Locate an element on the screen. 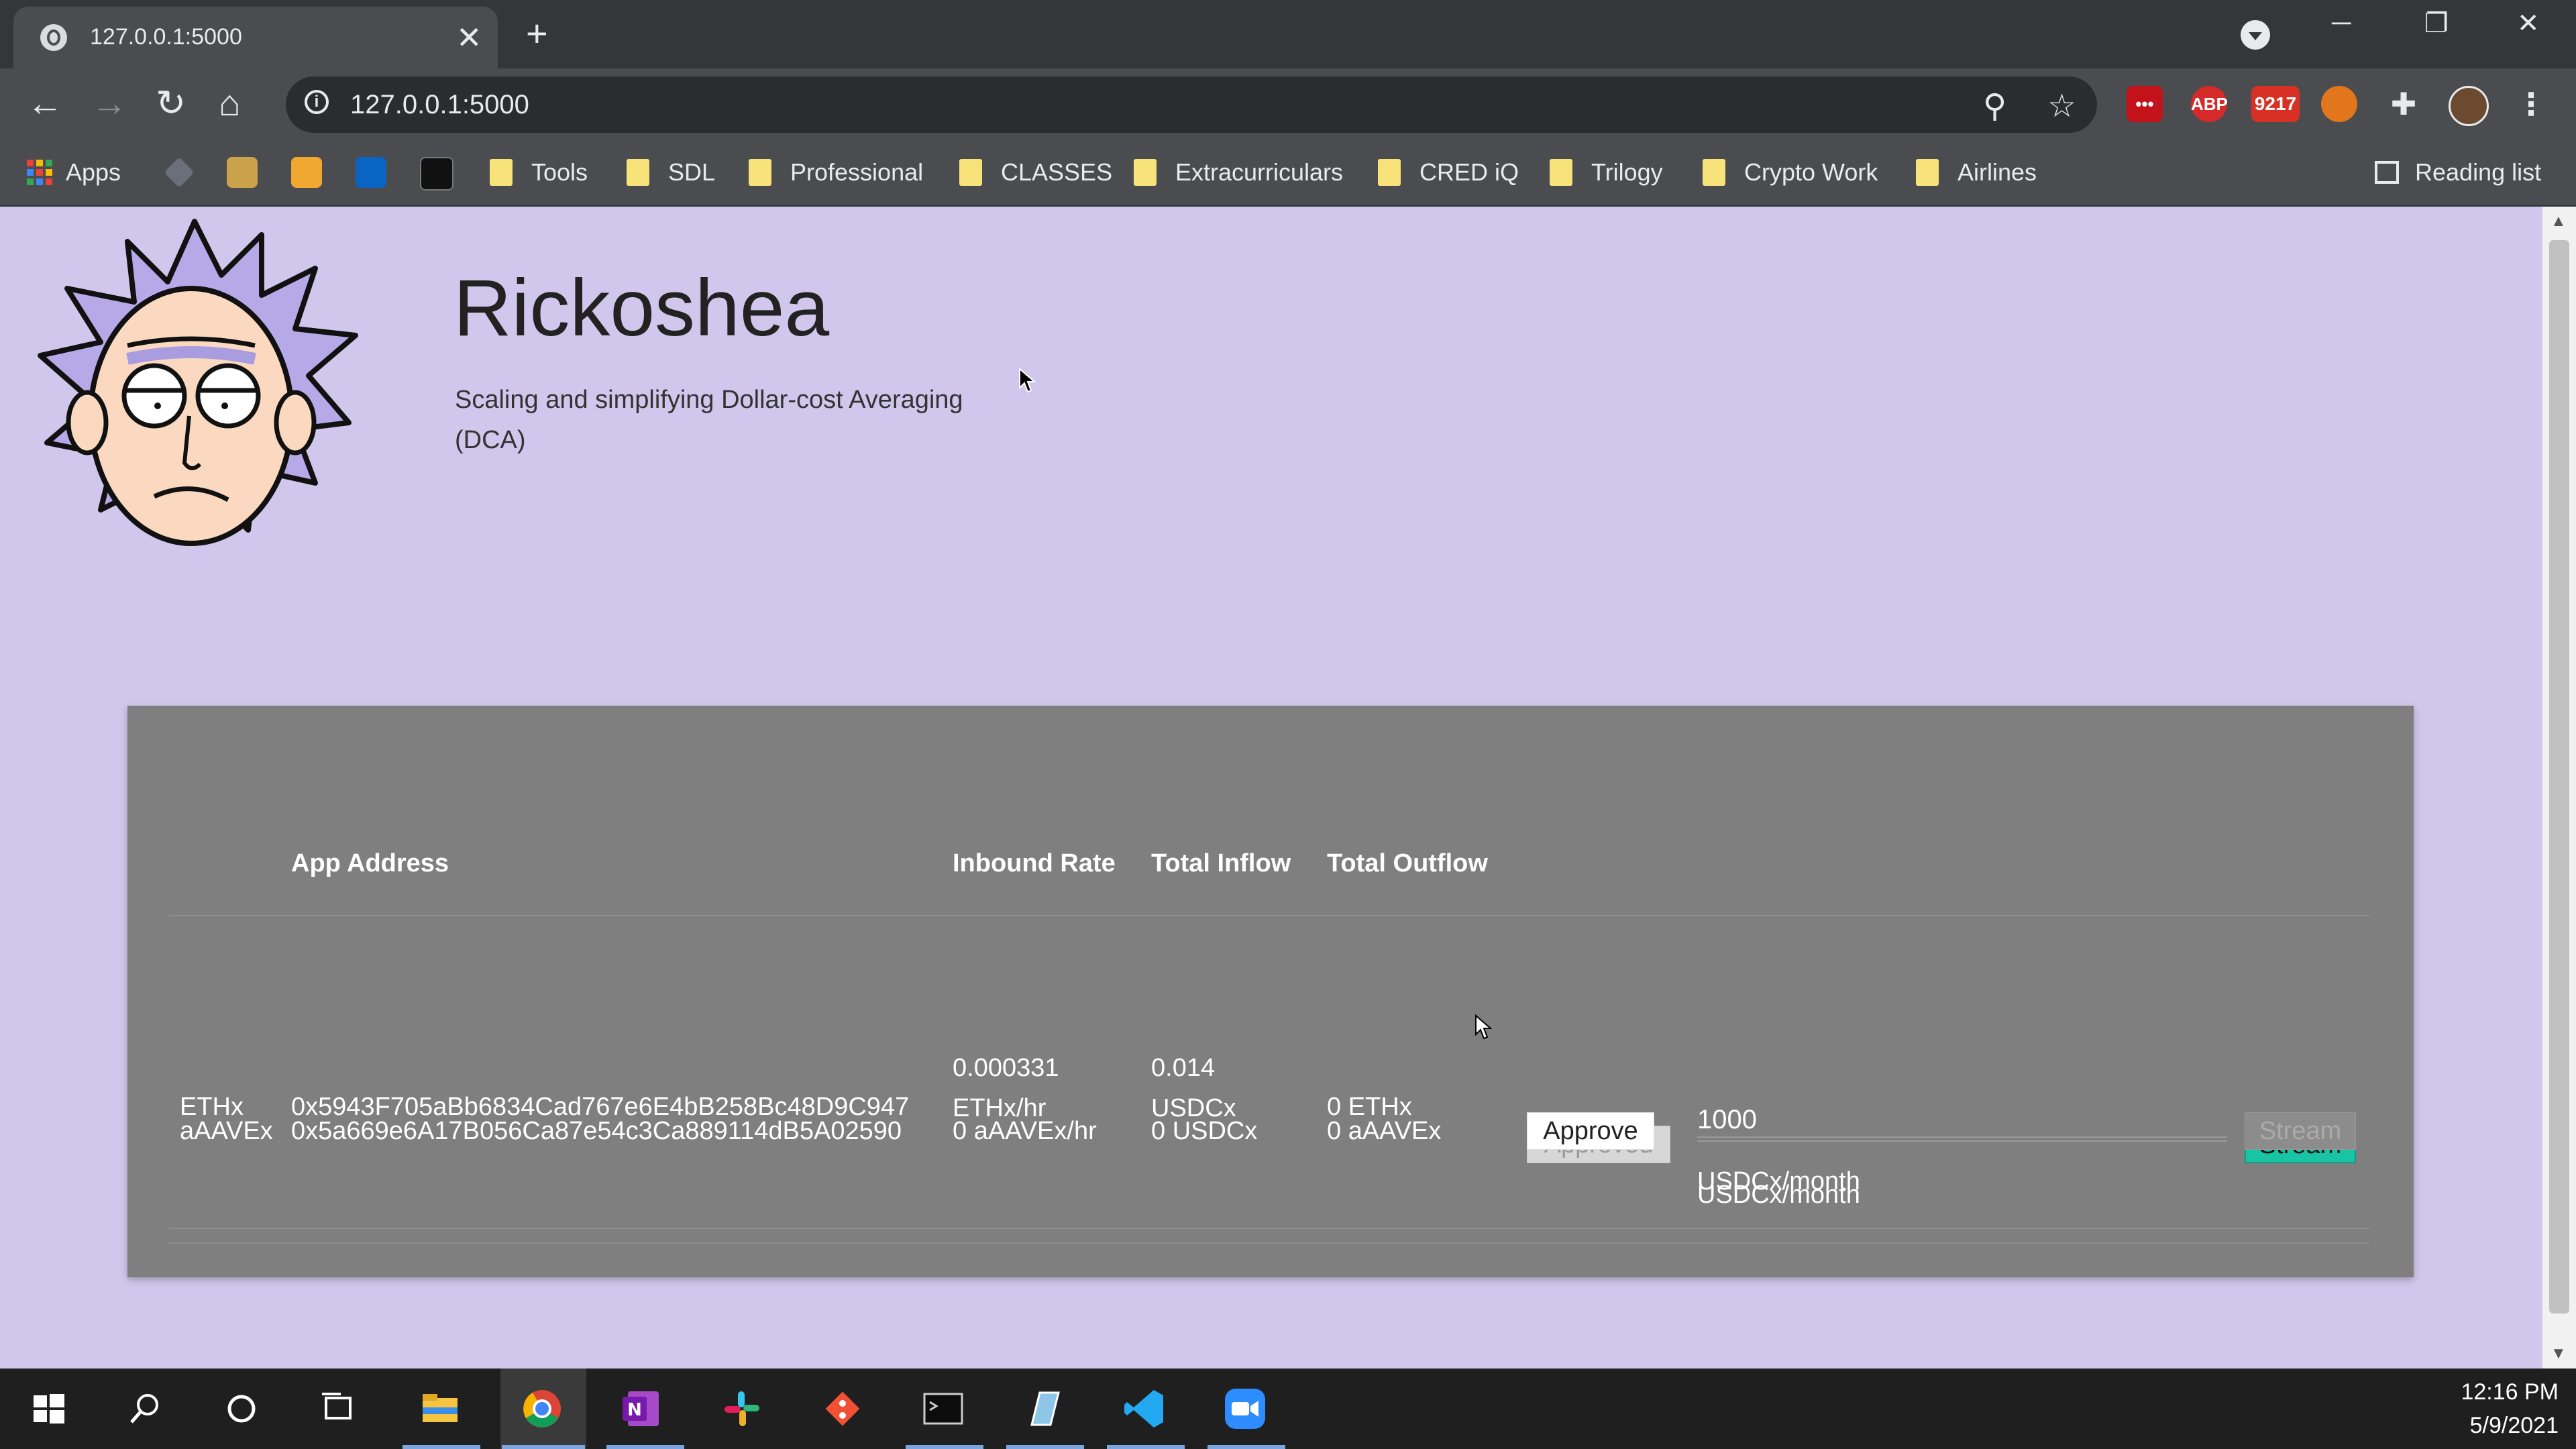 The height and width of the screenshot is (1449, 2576). header-app-address: App Address is located at coordinates (370, 863).